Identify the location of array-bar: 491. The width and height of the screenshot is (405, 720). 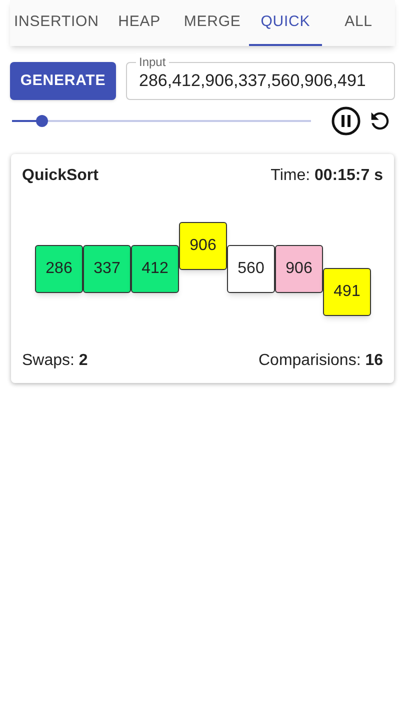
(347, 292).